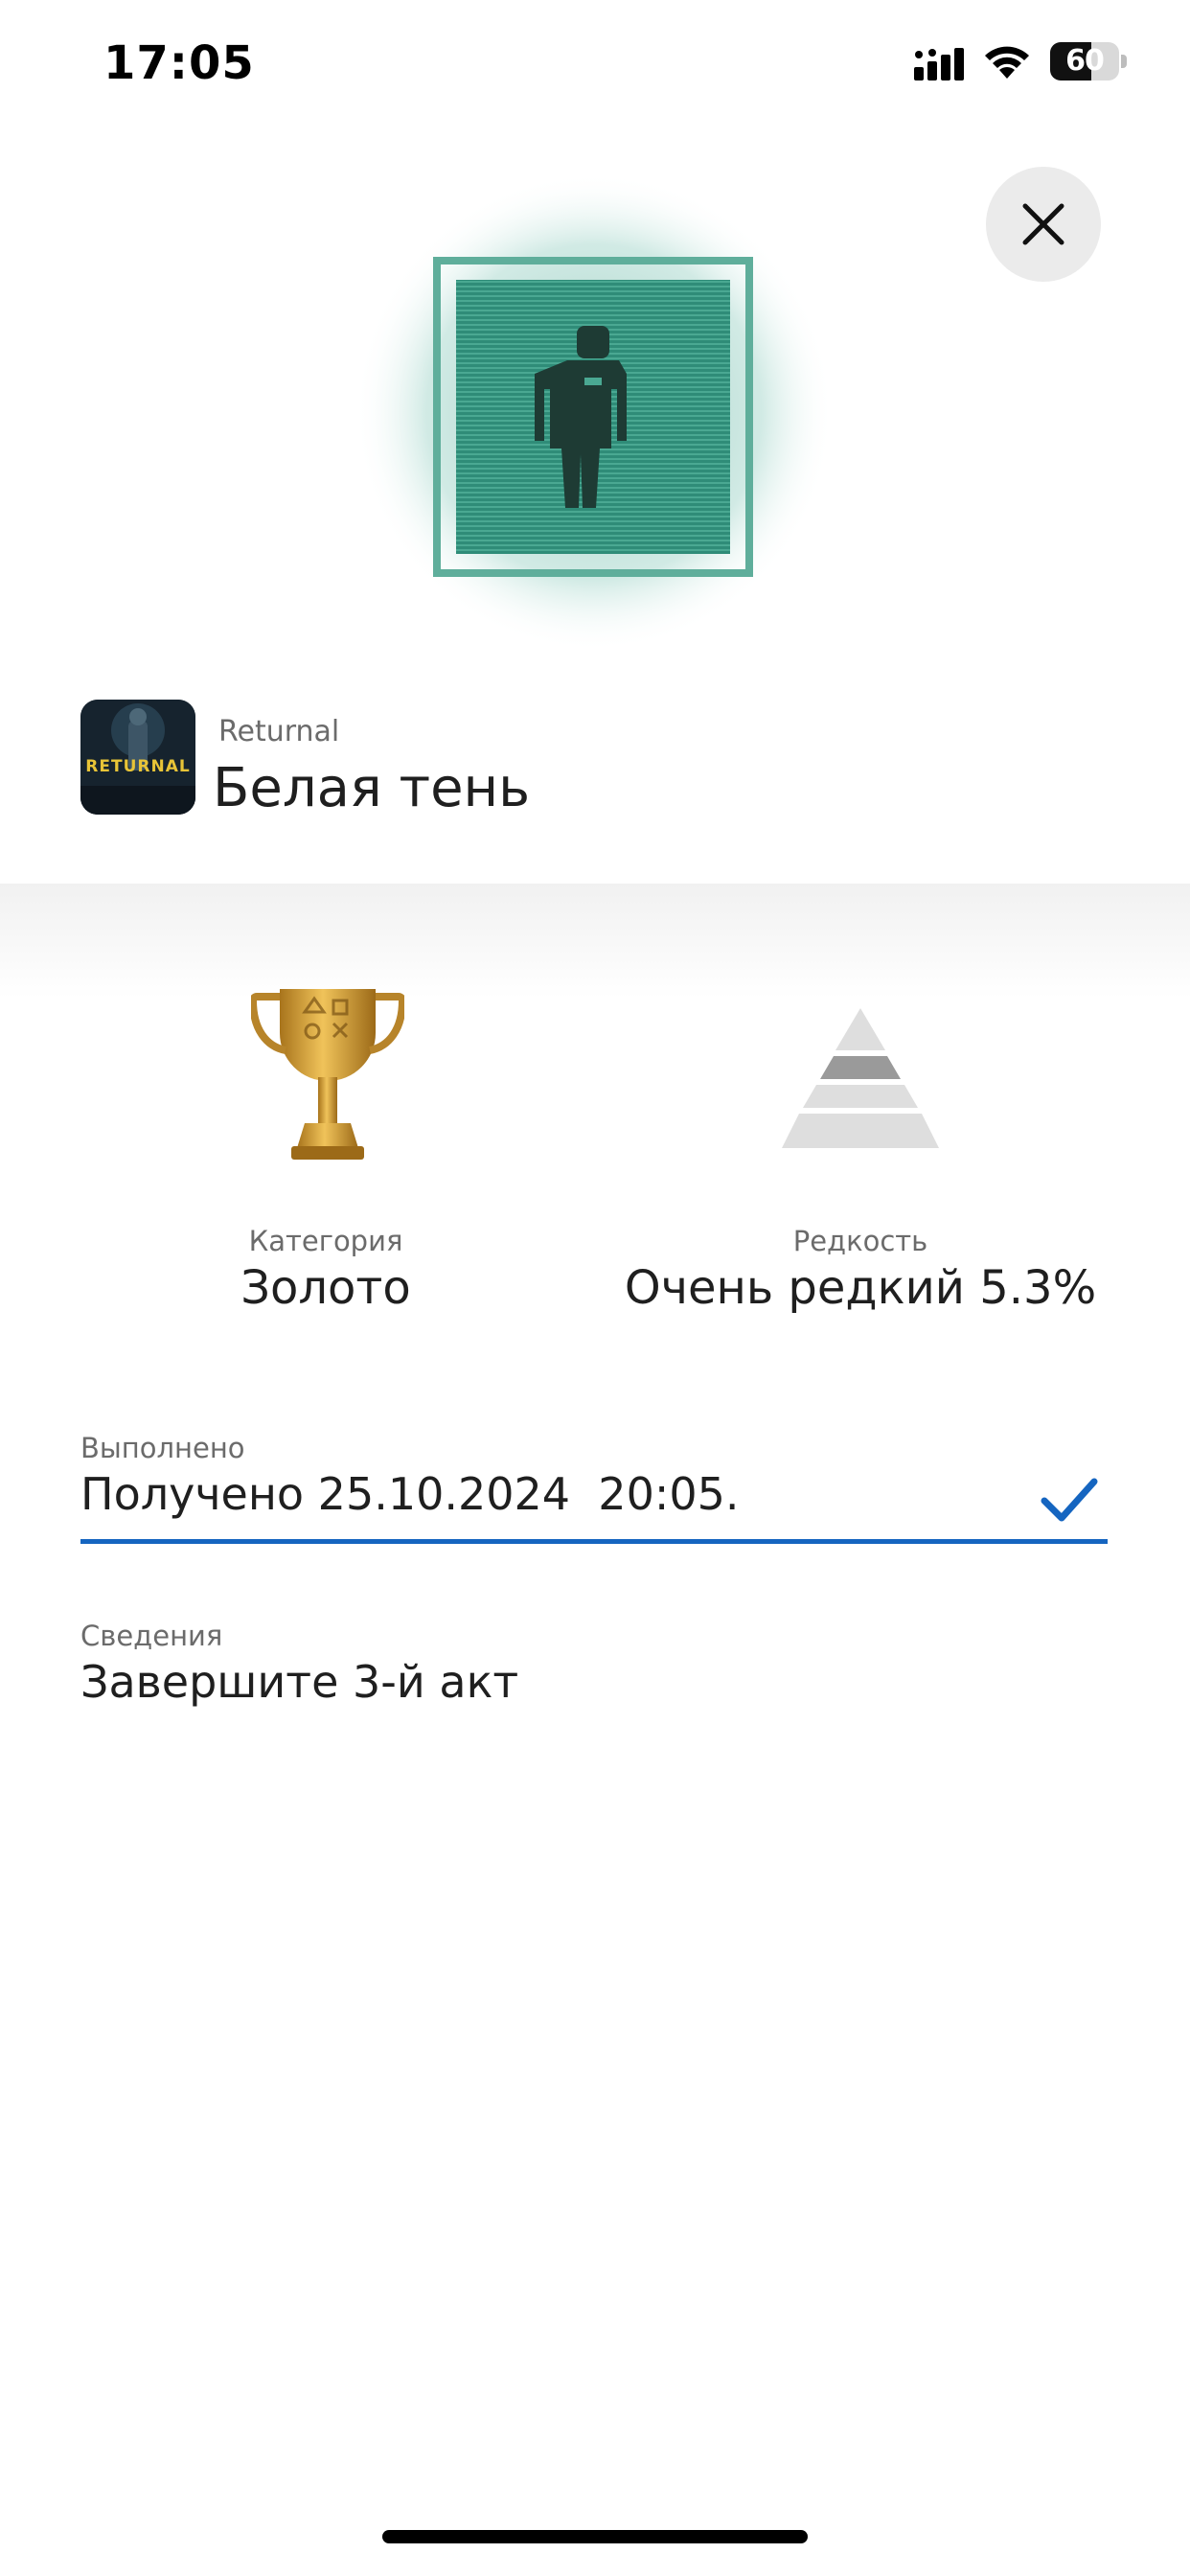 This screenshot has height=2576, width=1190. What do you see at coordinates (163, 1448) in the screenshot?
I see `earned-label: Выполнено` at bounding box center [163, 1448].